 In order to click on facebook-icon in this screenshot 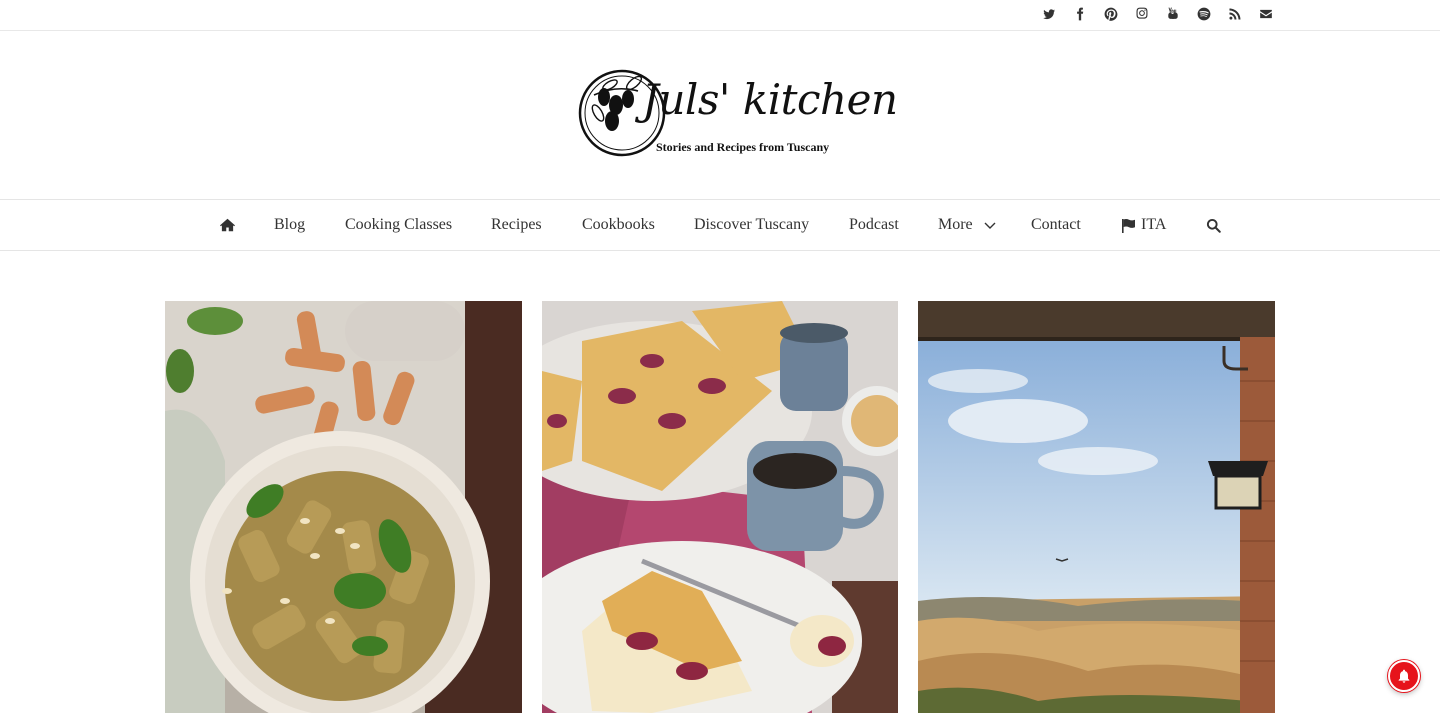, I will do `click(1080, 14)`.